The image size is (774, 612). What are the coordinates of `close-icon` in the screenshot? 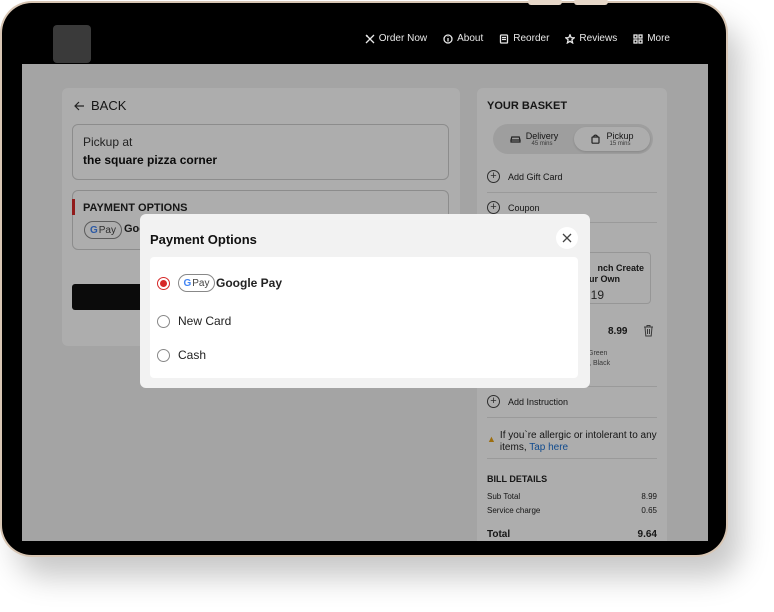 It's located at (567, 238).